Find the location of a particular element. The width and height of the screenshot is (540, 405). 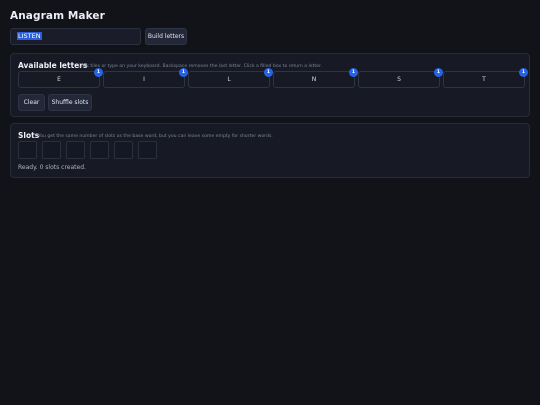

tile-letter: L is located at coordinates (229, 79).